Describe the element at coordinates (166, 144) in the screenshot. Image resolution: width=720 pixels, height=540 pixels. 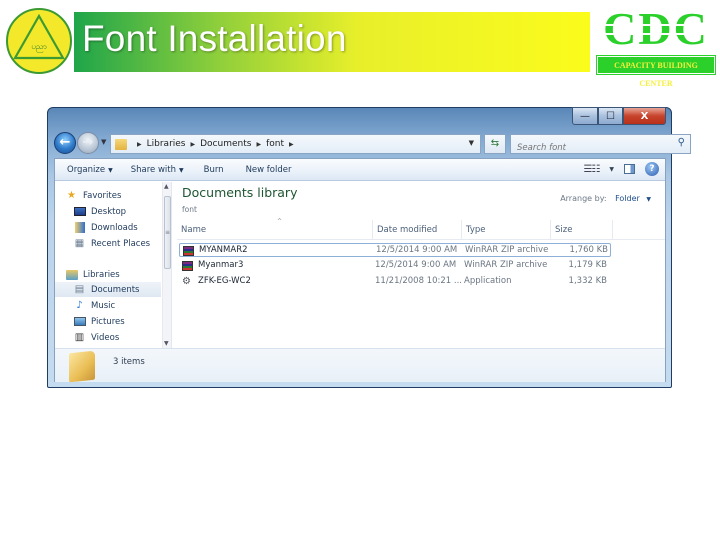
I see `breadcrumb-libraries: Libraries` at that location.